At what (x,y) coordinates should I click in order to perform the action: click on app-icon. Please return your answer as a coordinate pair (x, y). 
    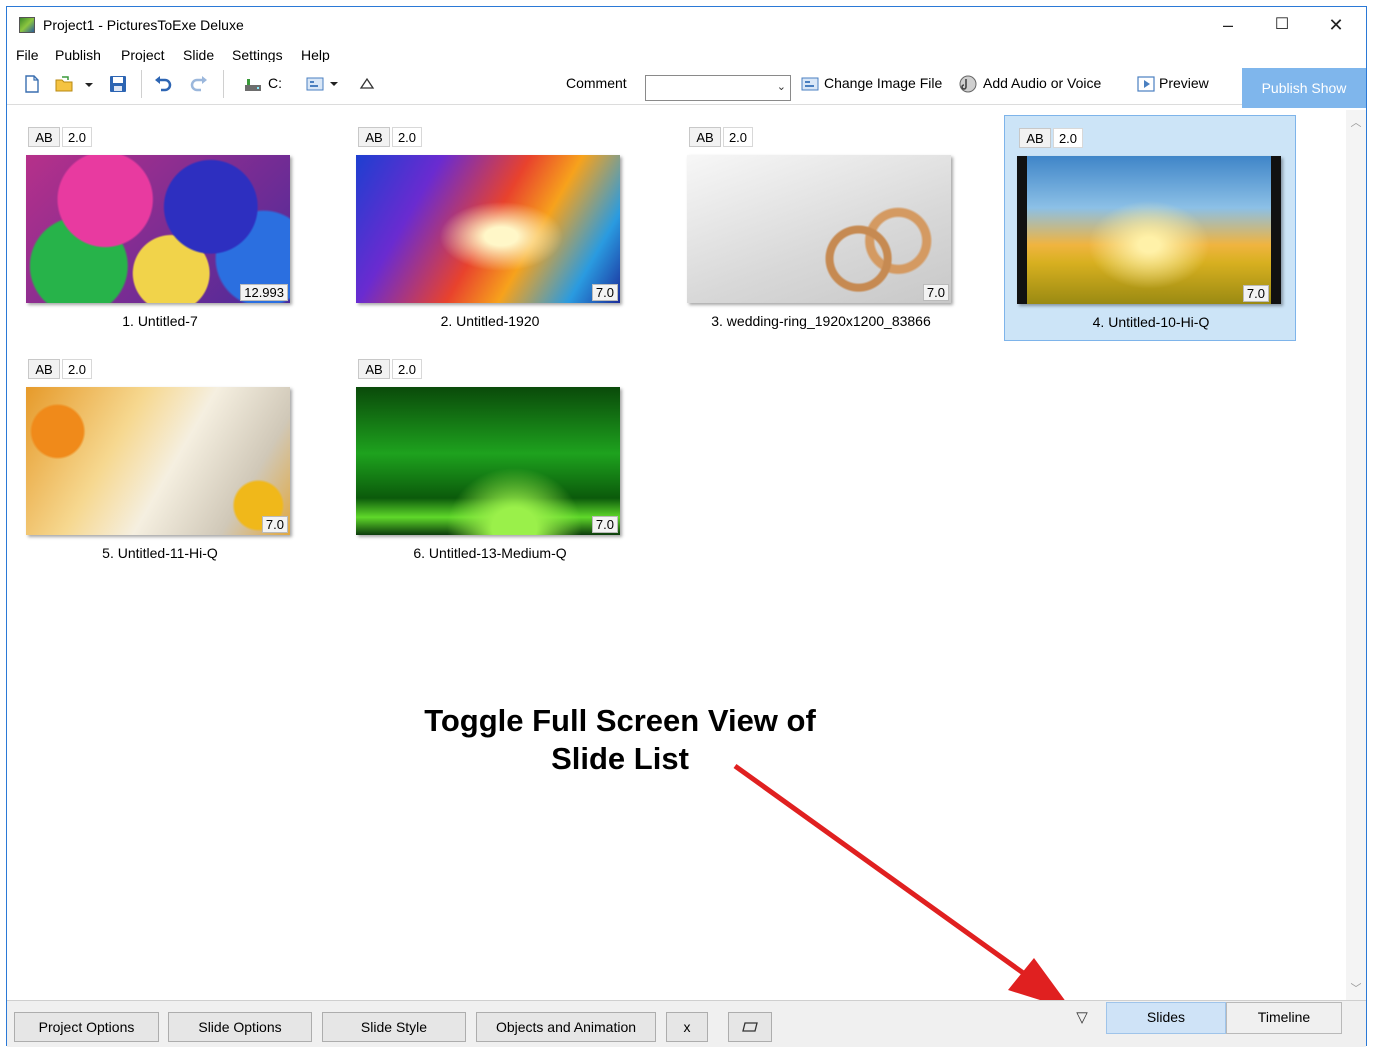
    Looking at the image, I should click on (27, 25).